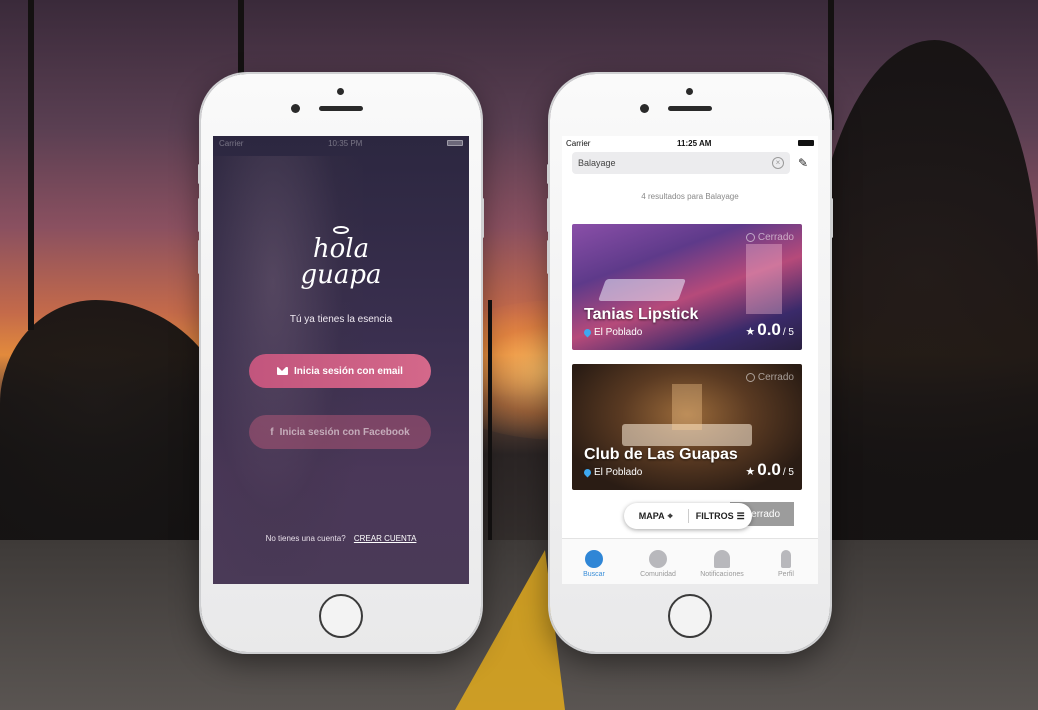 Image resolution: width=1038 pixels, height=710 pixels. What do you see at coordinates (341, 319) in the screenshot?
I see `tagline: Tú ya tienes la esencia` at bounding box center [341, 319].